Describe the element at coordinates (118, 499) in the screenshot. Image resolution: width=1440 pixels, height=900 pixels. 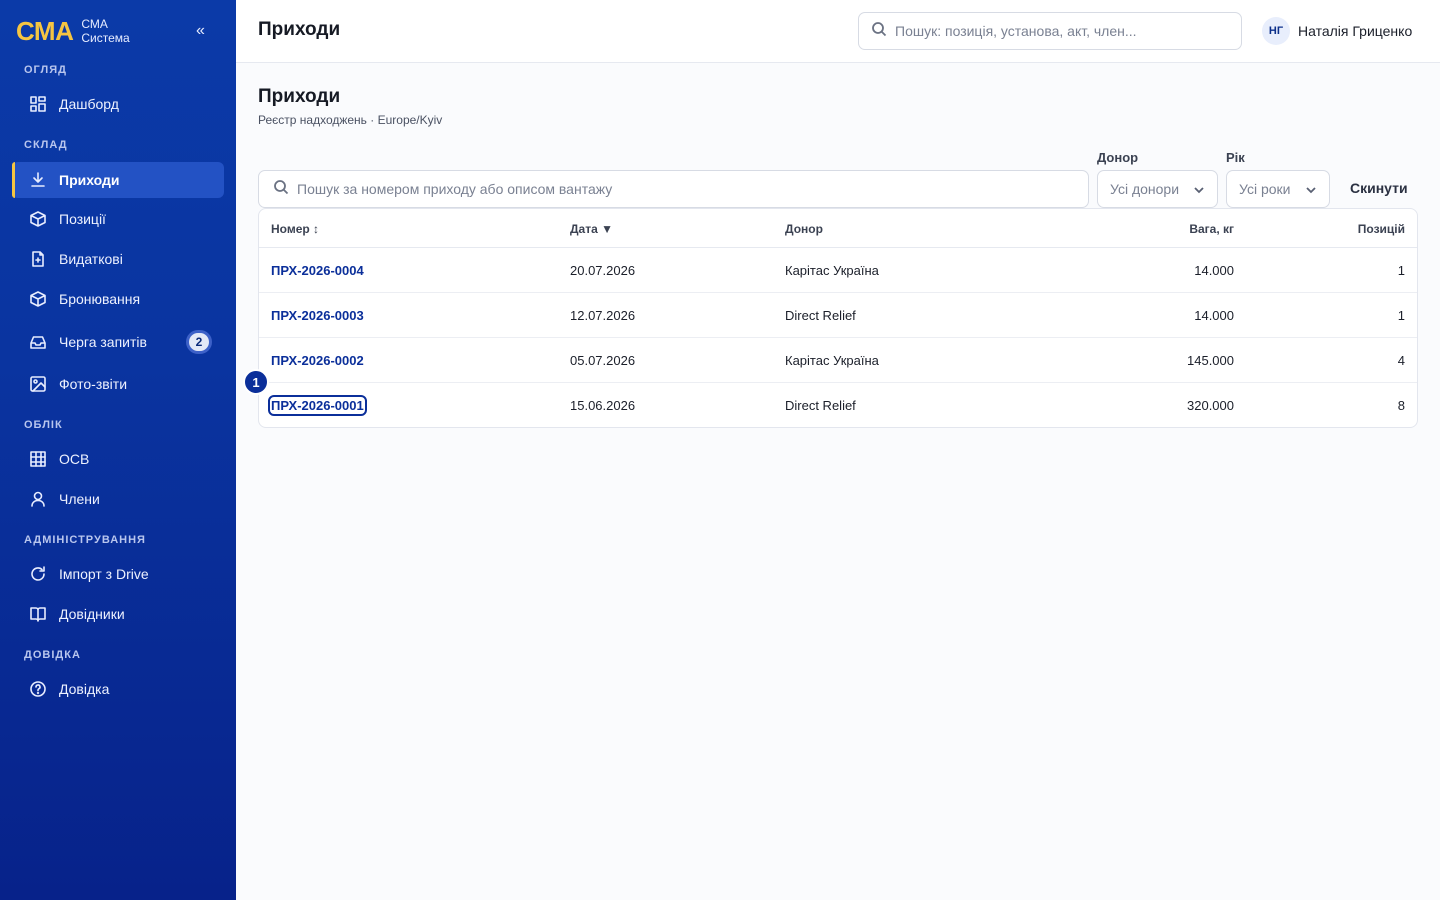
I see `sidebar-item-members: Члени` at that location.